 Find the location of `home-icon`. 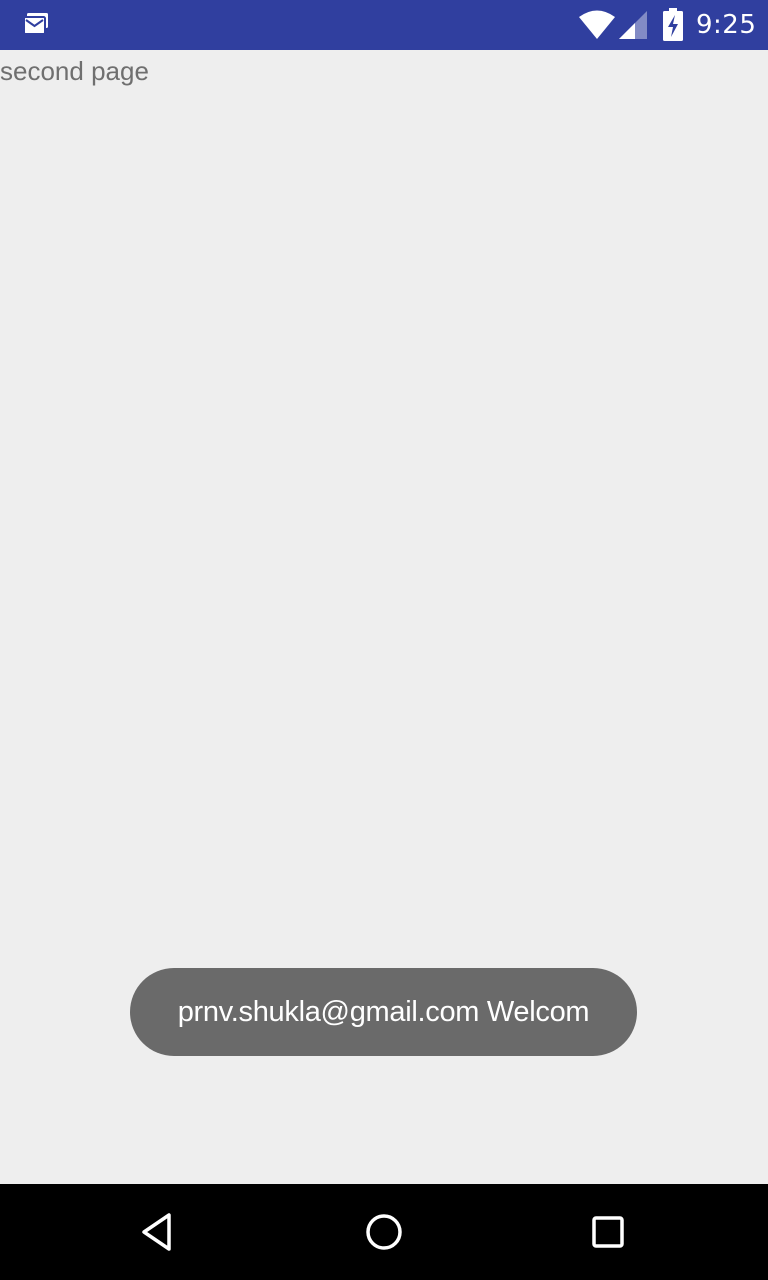

home-icon is located at coordinates (384, 1232).